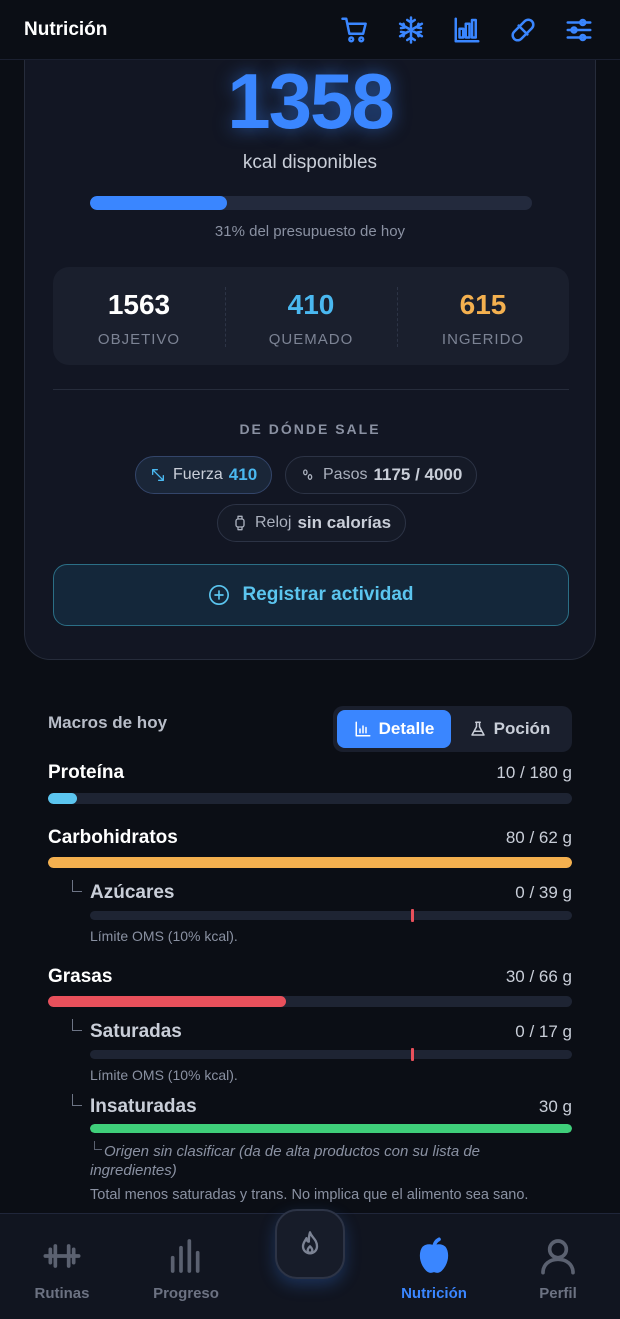  Describe the element at coordinates (344, 522) in the screenshot. I see `chip-reloj-value: sin calorías` at that location.